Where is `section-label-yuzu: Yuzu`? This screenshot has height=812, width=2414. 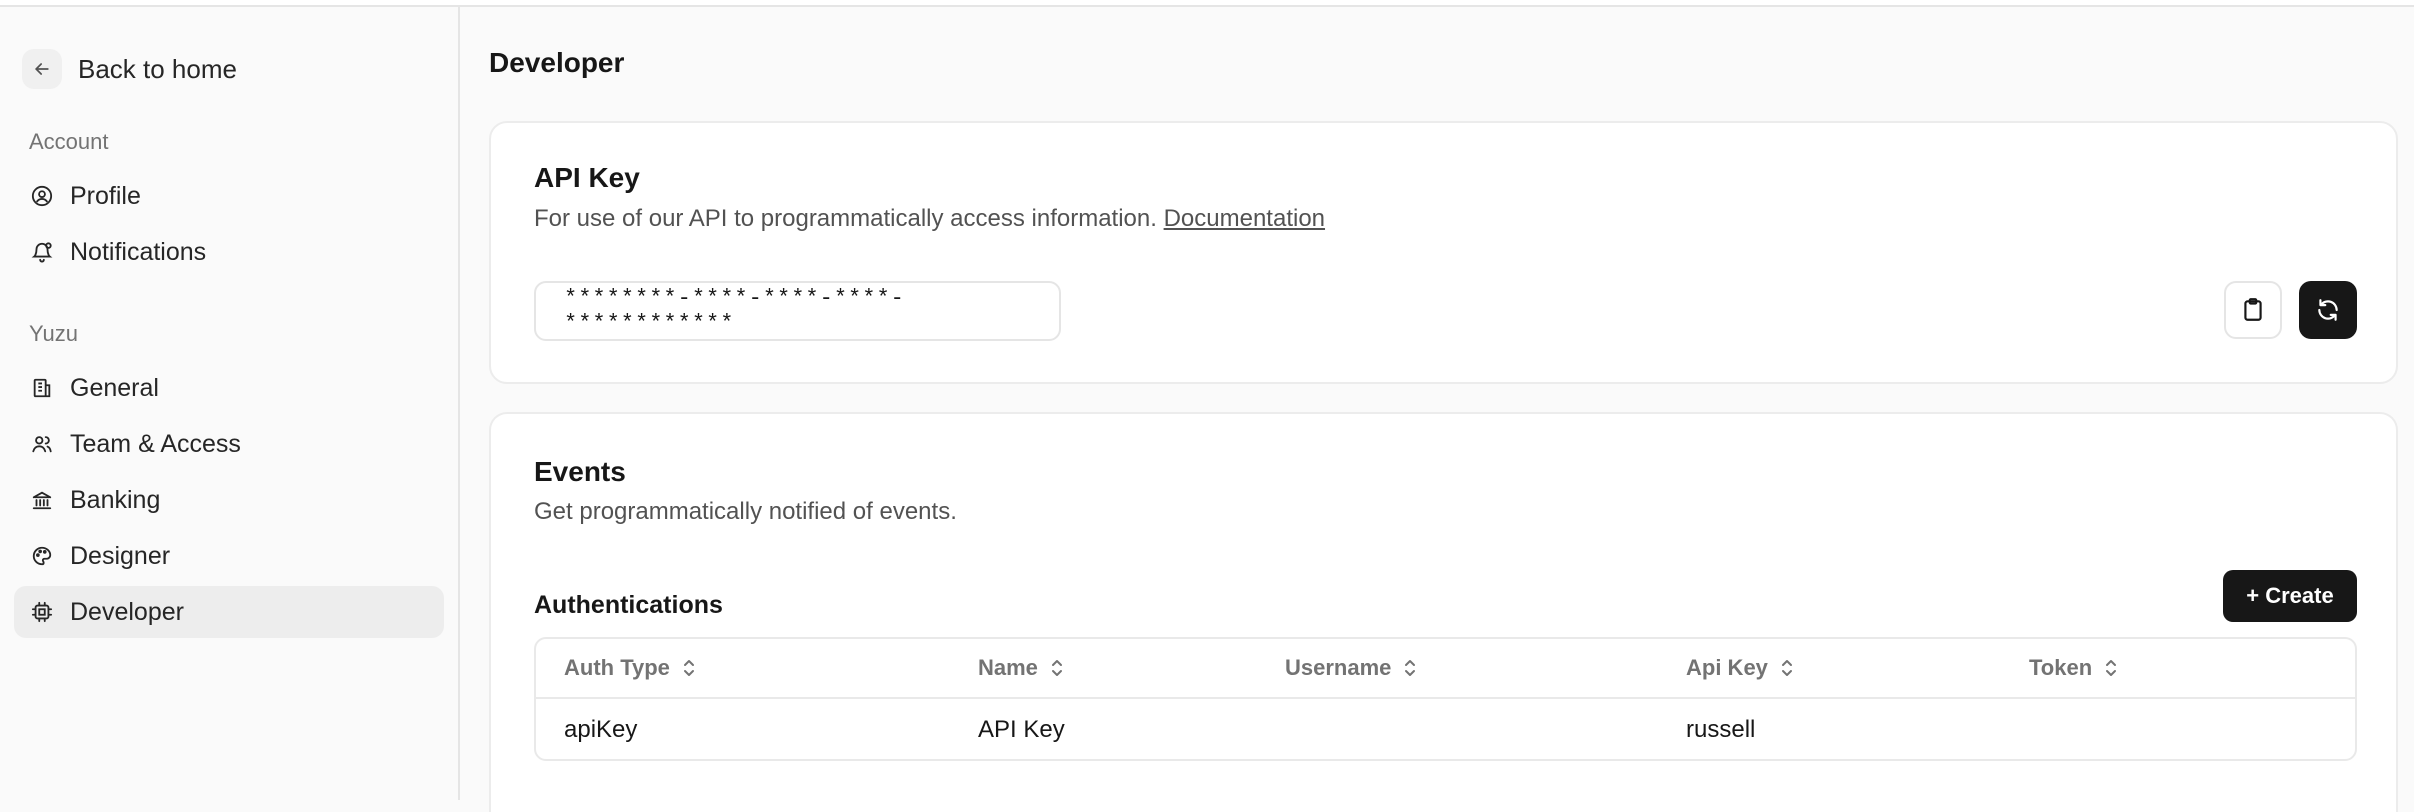
section-label-yuzu: Yuzu is located at coordinates (53, 333).